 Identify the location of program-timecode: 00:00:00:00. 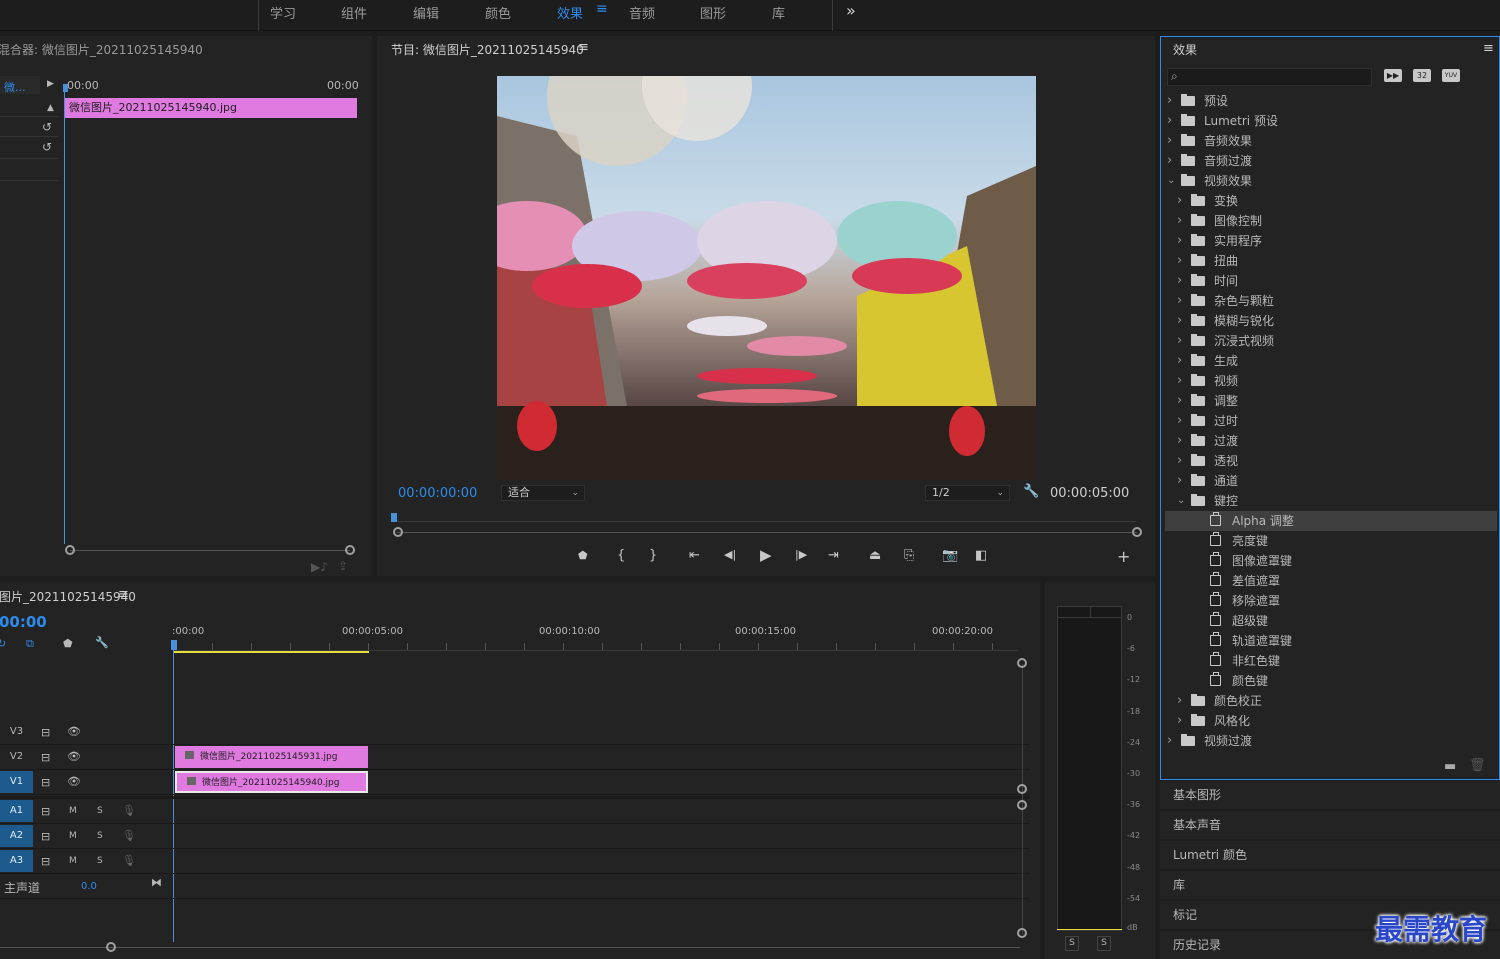
(437, 493).